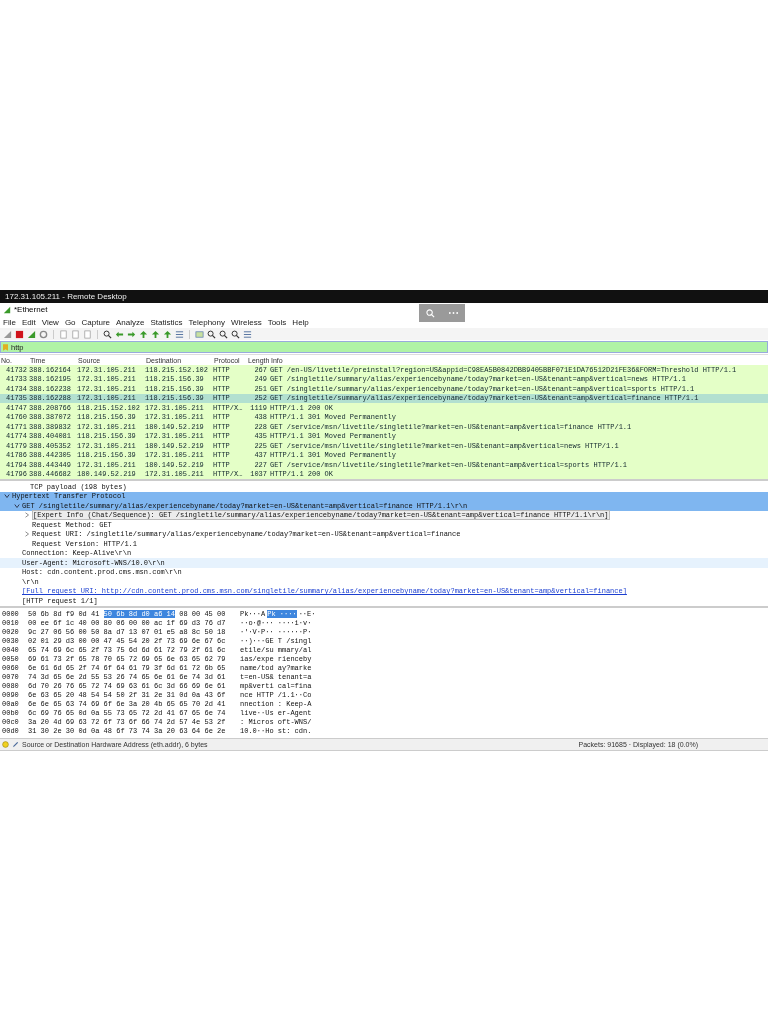 Image resolution: width=768 pixels, height=1024 pixels. I want to click on menu-item: Go, so click(70, 322).